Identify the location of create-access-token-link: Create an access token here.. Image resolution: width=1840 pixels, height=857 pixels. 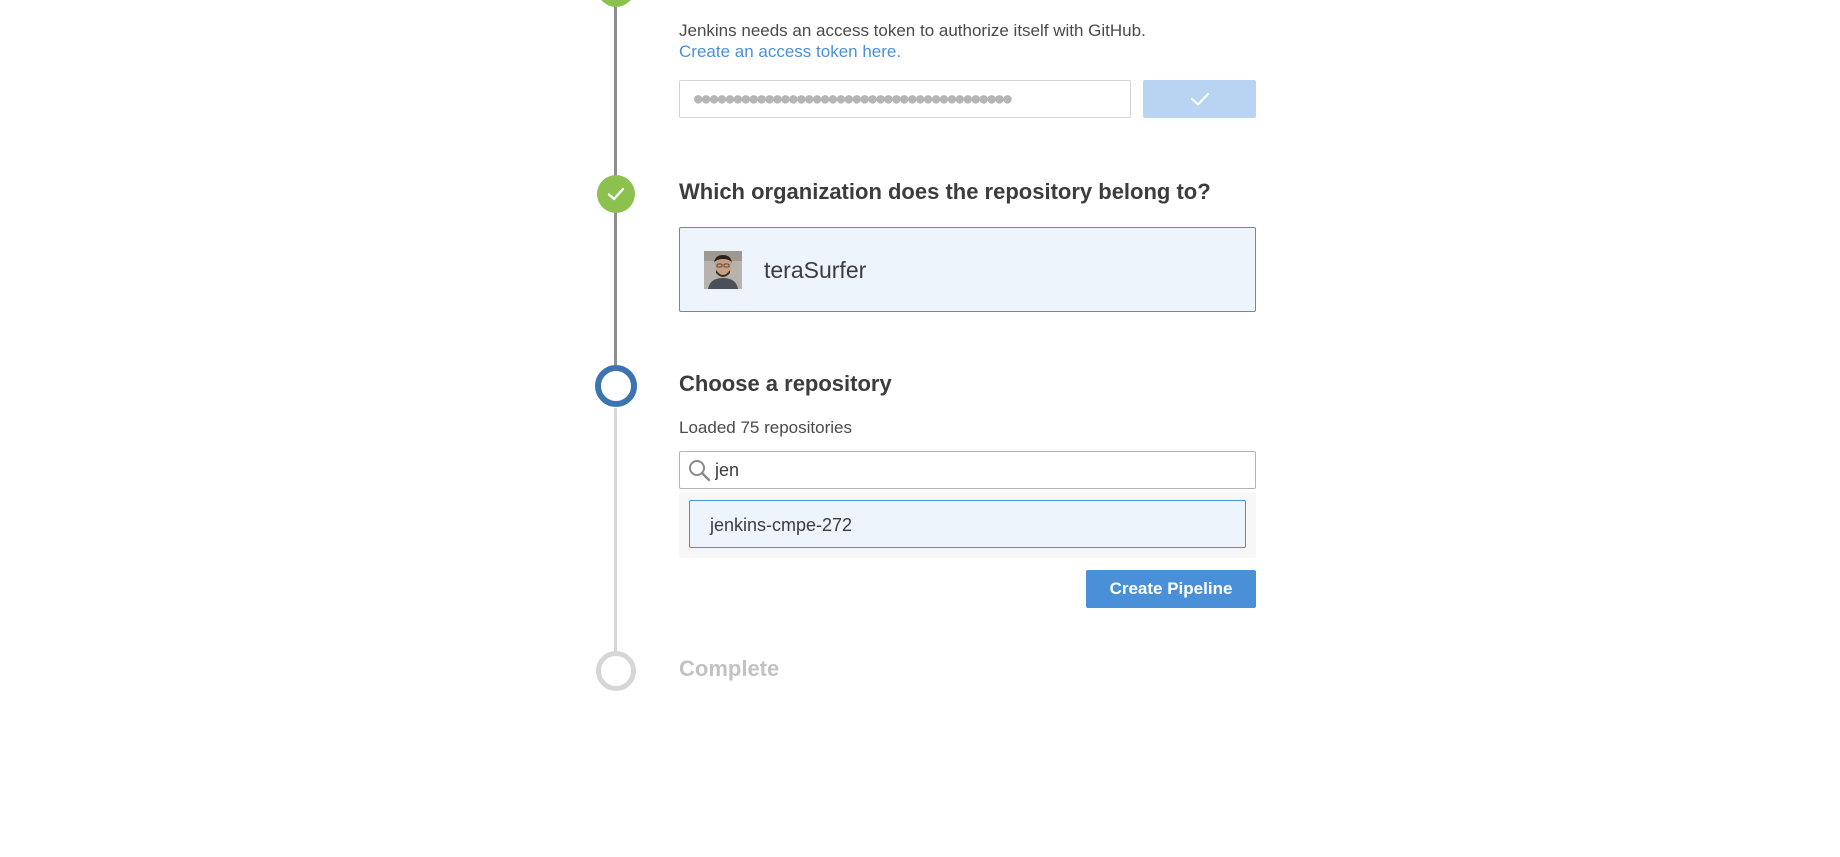
(790, 51).